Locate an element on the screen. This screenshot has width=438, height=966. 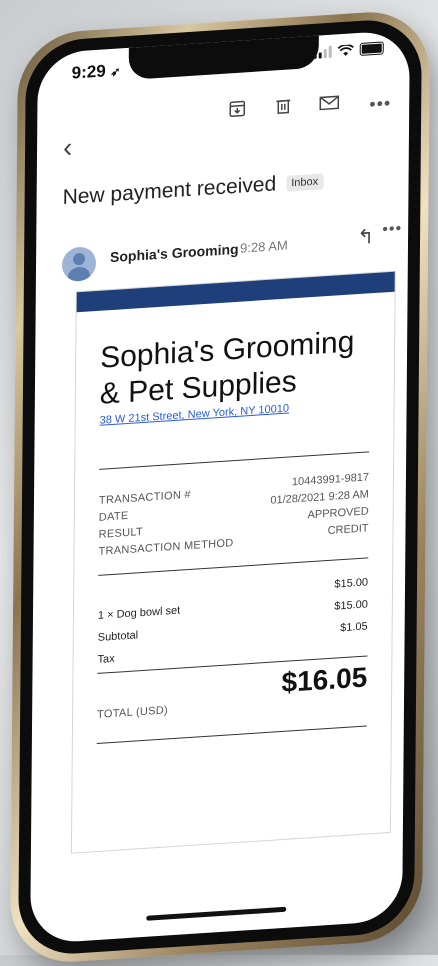
mail-icon is located at coordinates (329, 102).